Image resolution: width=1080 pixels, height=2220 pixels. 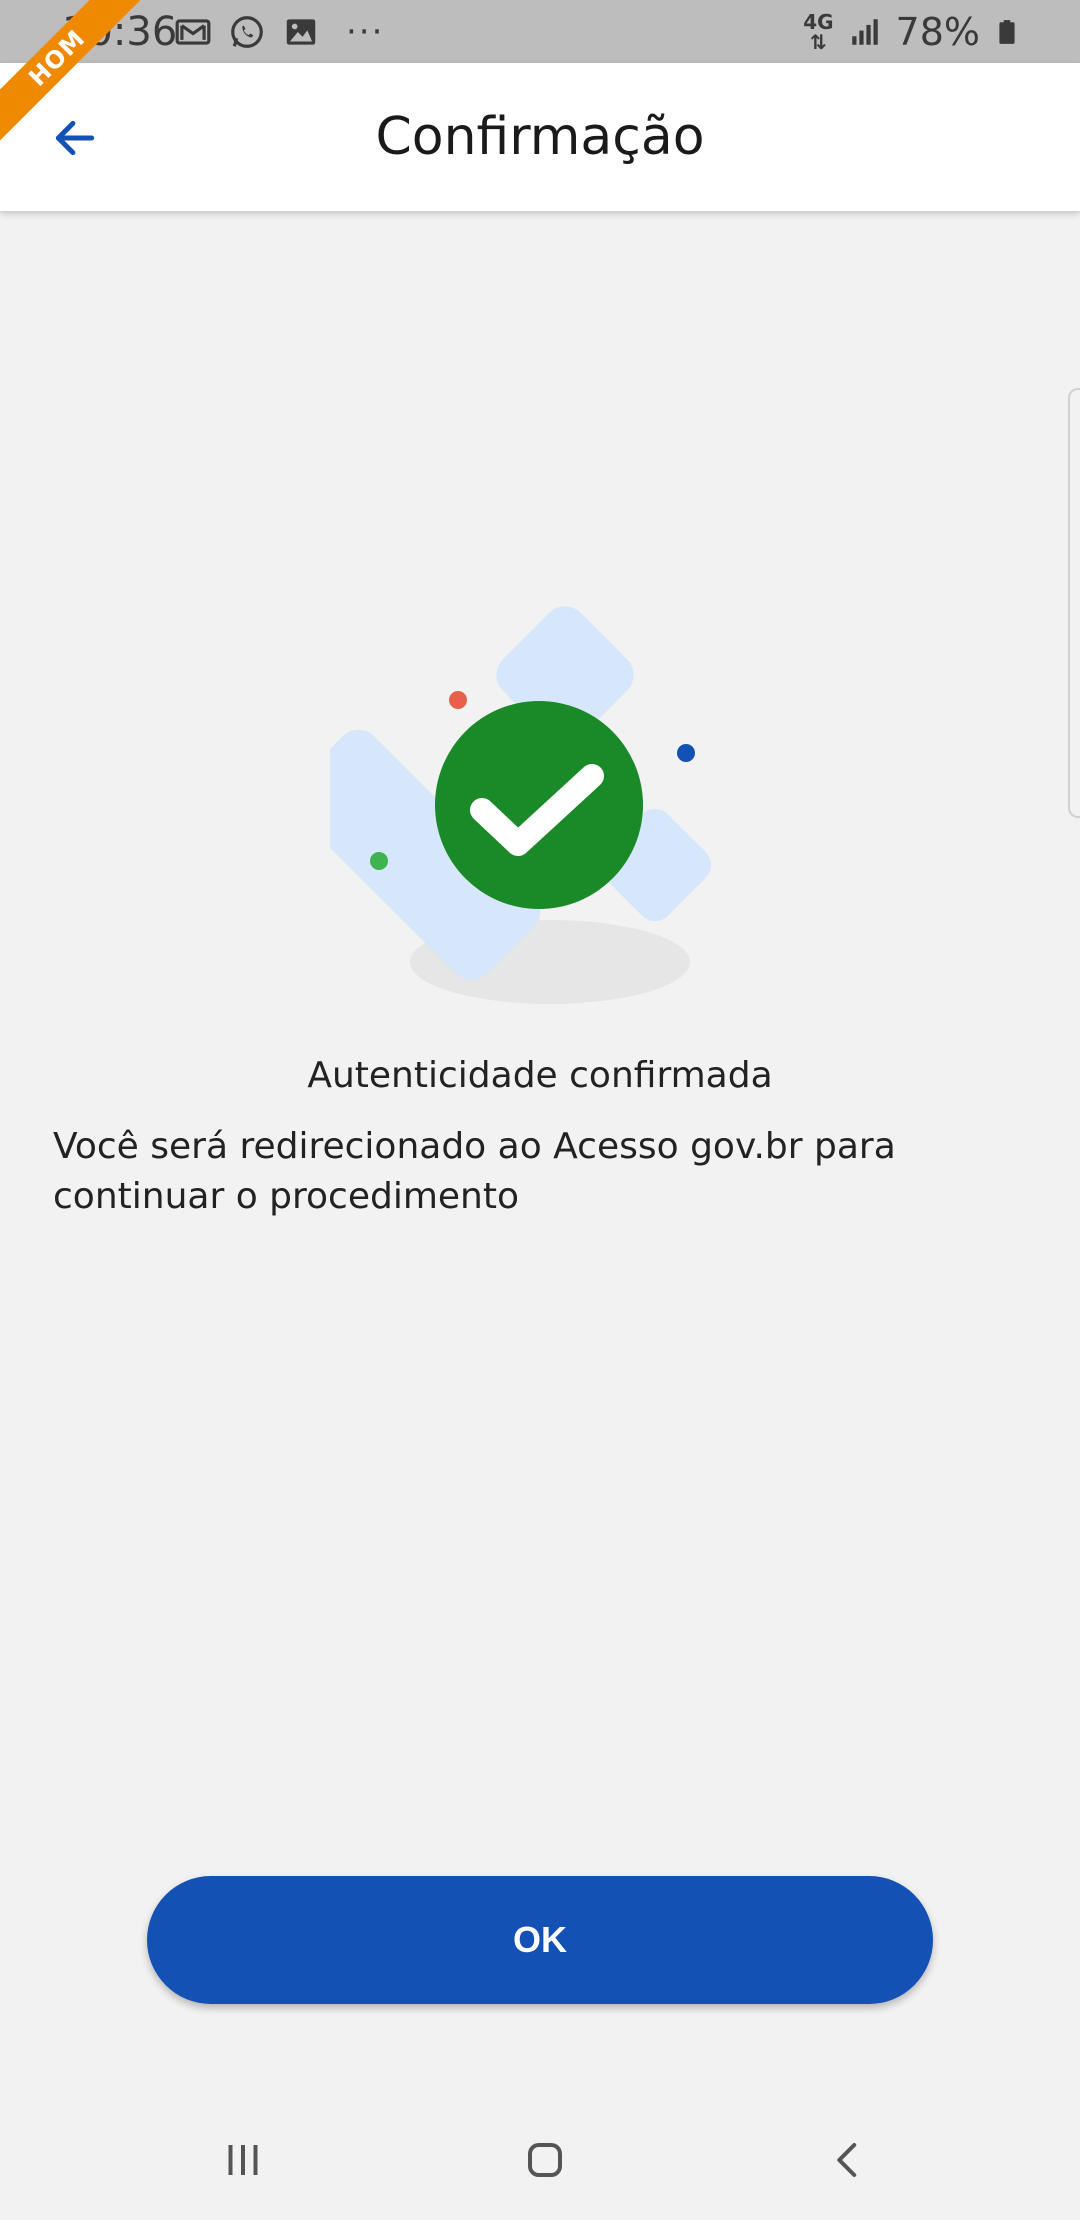 I want to click on home-icon, so click(x=545, y=2160).